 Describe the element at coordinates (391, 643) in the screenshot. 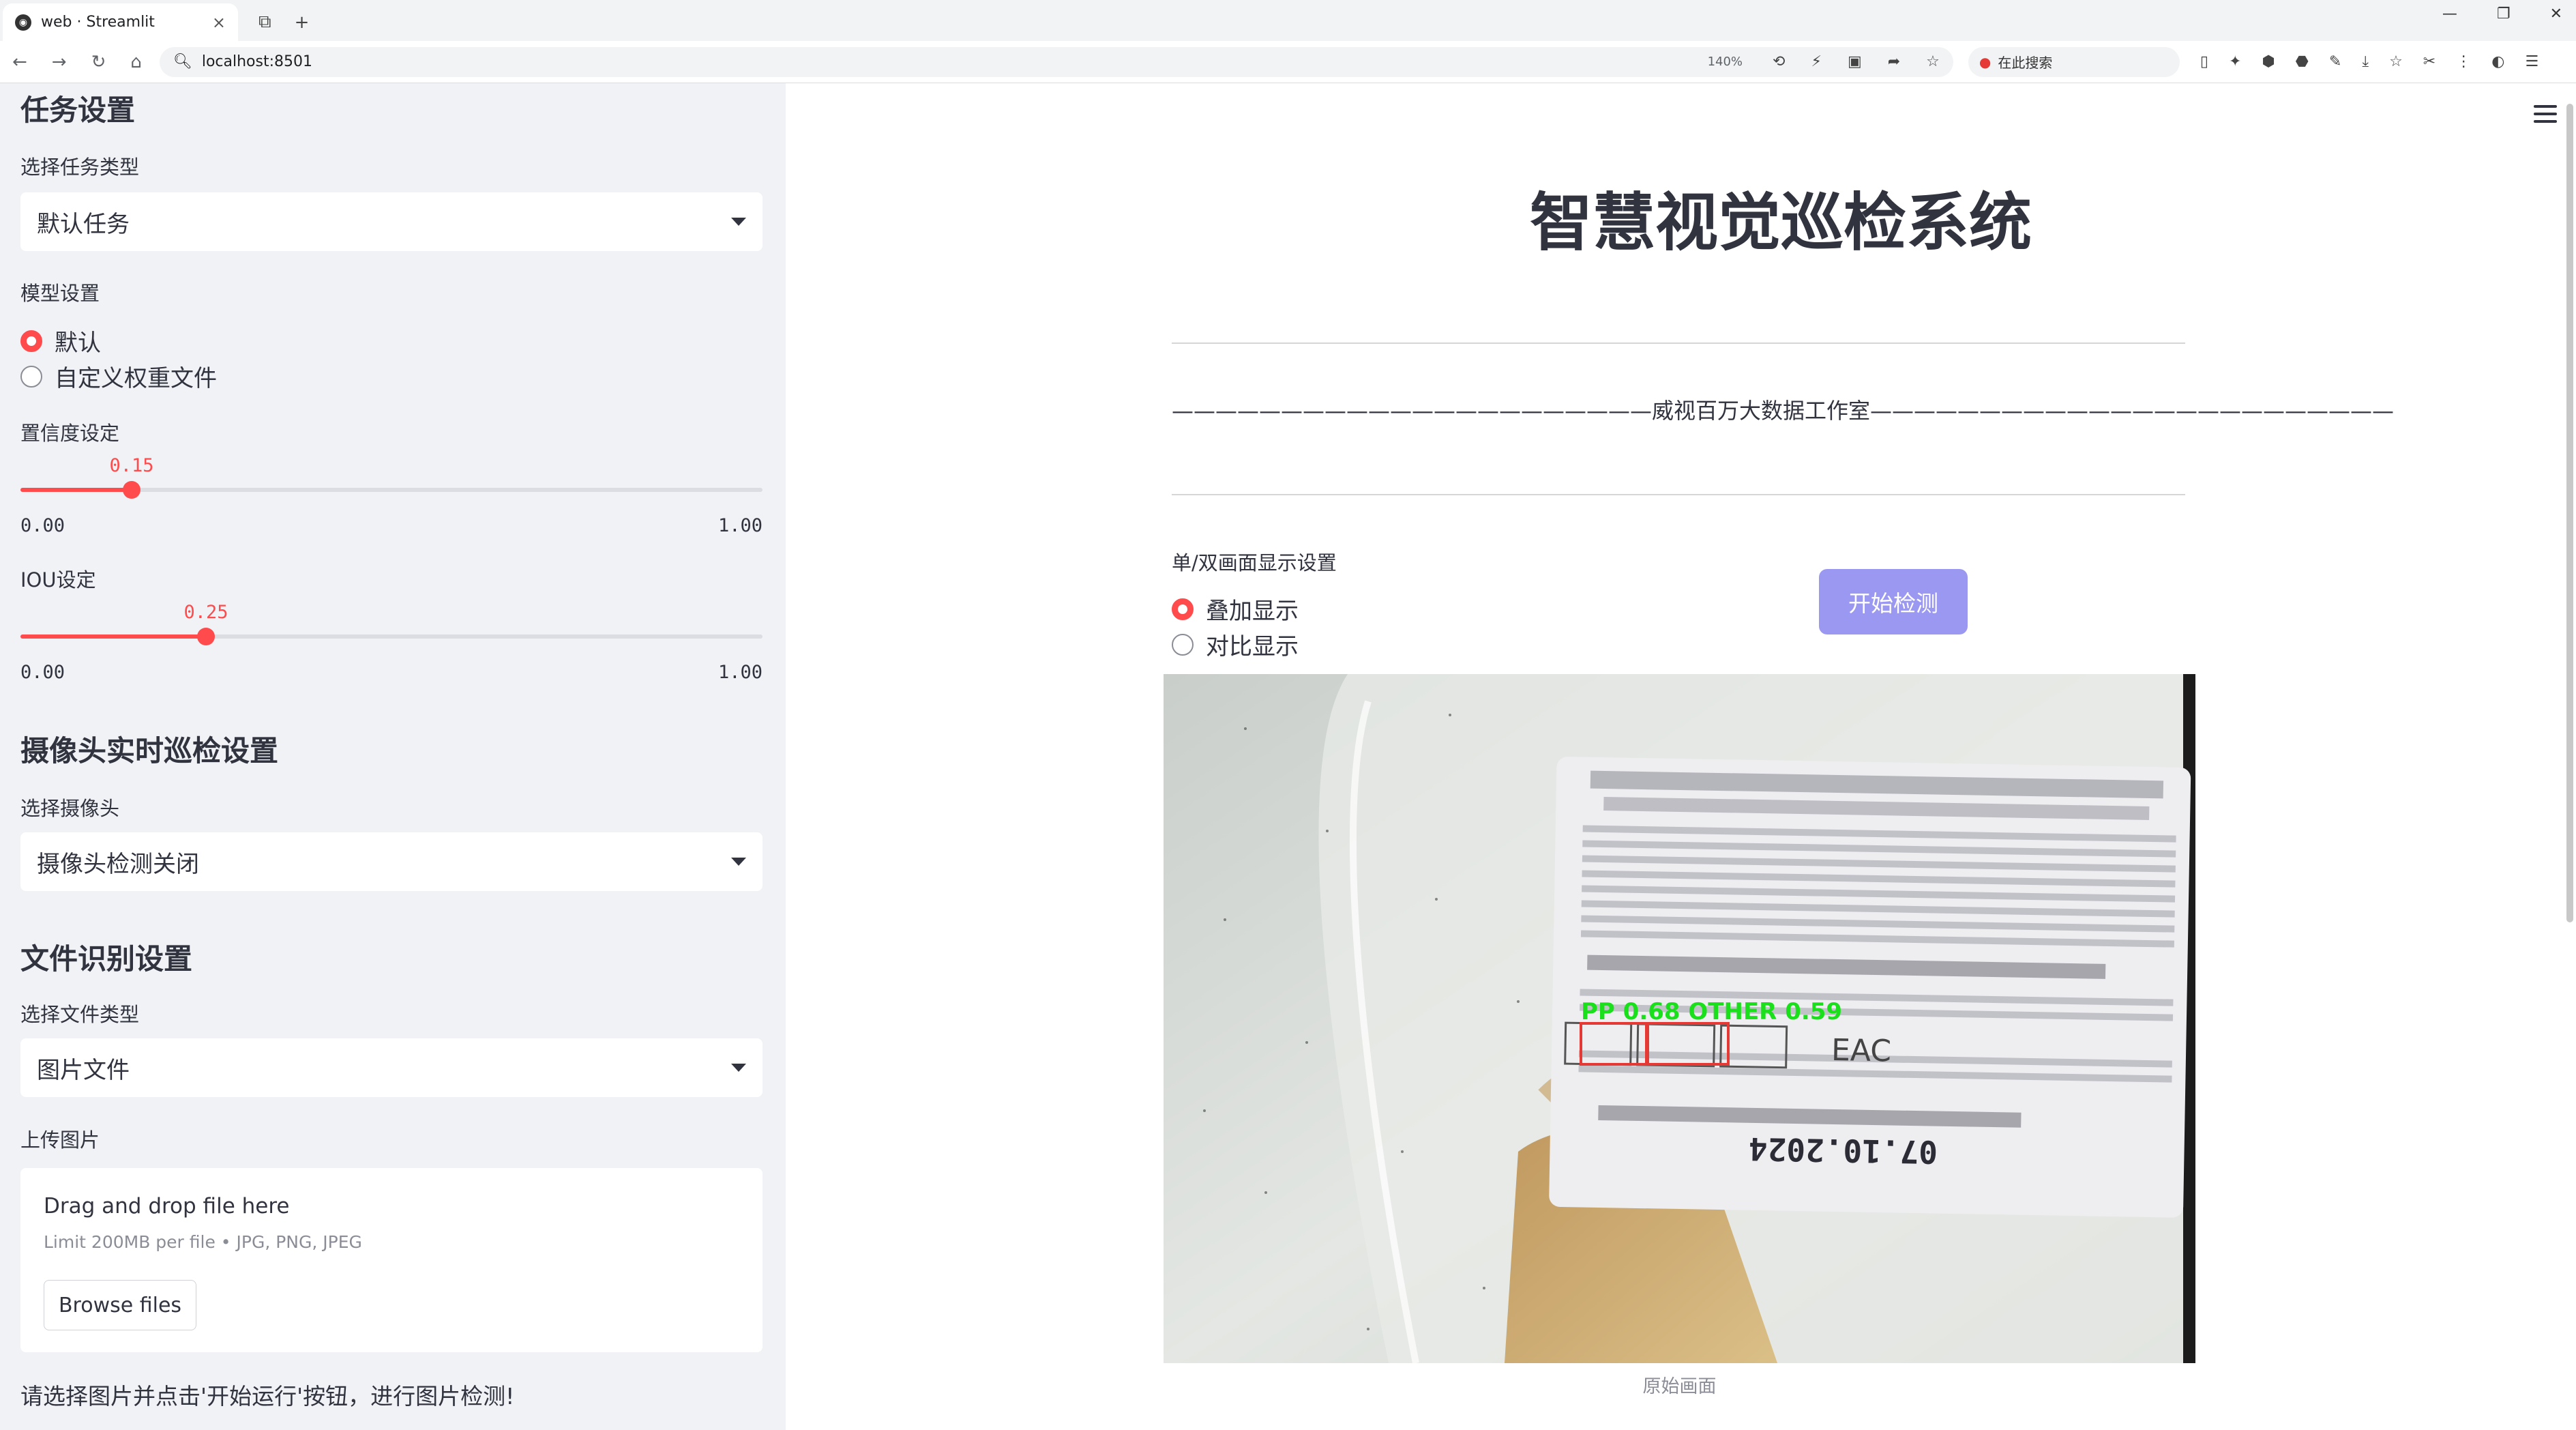

I see `iou-slider: 0.25 0.00 1.00` at that location.